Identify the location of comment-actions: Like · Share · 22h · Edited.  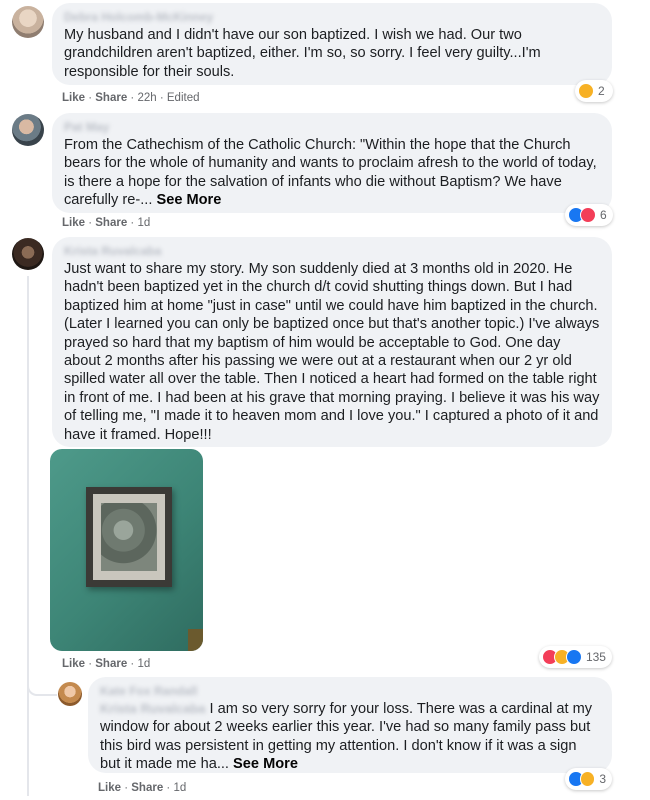
(131, 98).